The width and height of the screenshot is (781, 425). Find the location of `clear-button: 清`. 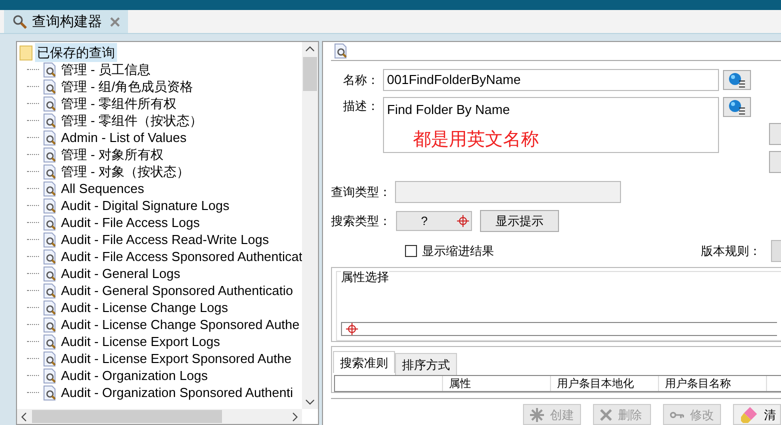

clear-button: 清 is located at coordinates (757, 414).